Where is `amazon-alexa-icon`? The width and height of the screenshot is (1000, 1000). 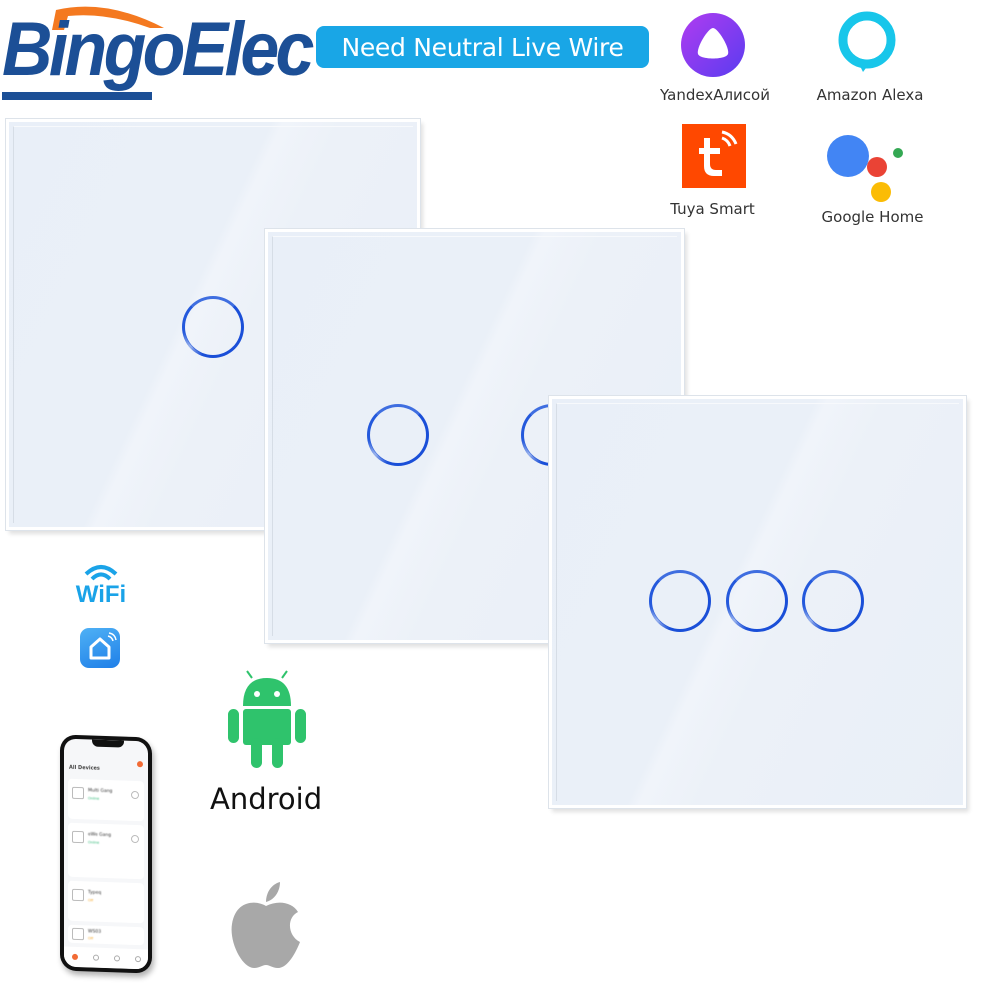 amazon-alexa-icon is located at coordinates (867, 41).